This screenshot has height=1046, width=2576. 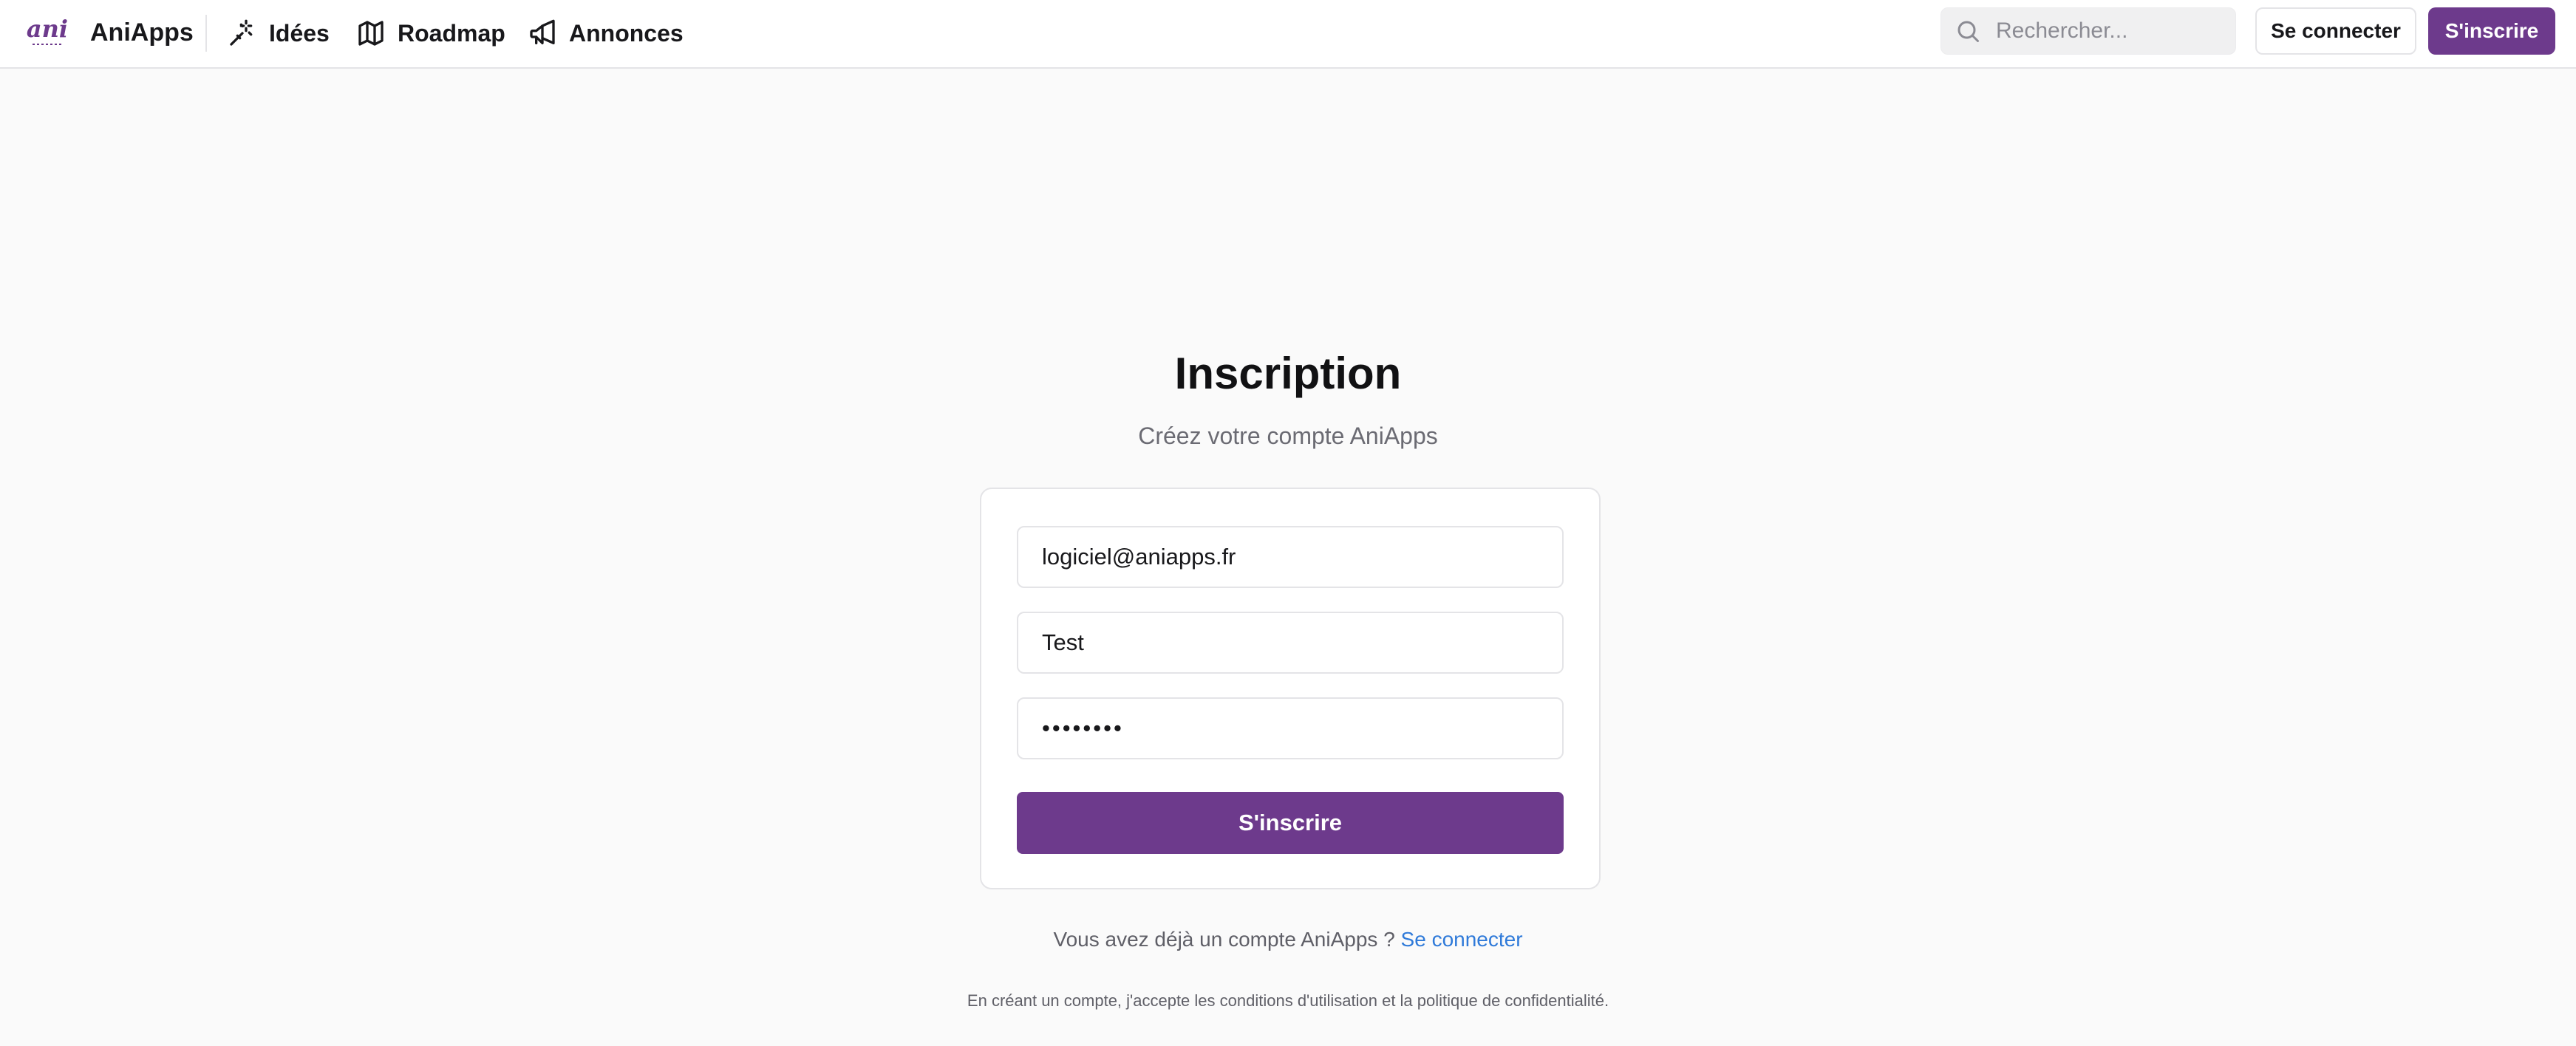 What do you see at coordinates (206, 33) in the screenshot?
I see `header-divider` at bounding box center [206, 33].